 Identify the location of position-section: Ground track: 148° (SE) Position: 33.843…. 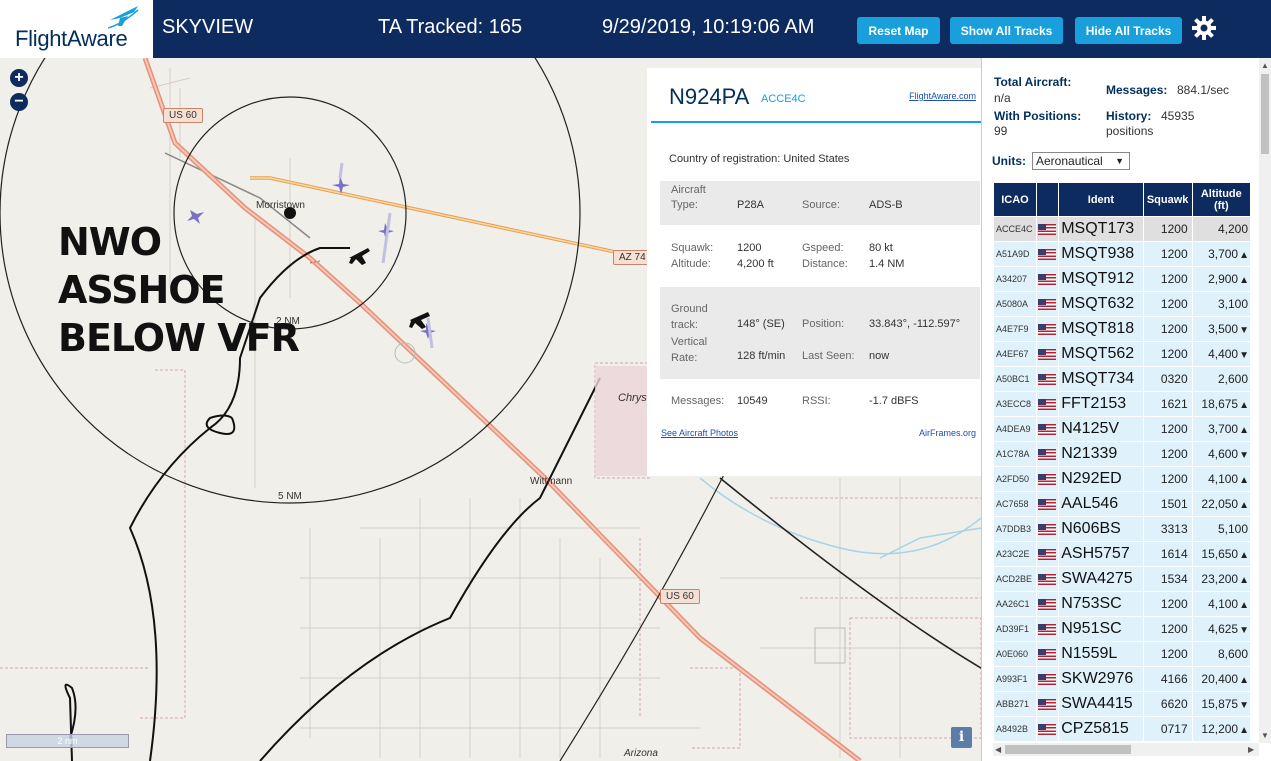
(820, 333).